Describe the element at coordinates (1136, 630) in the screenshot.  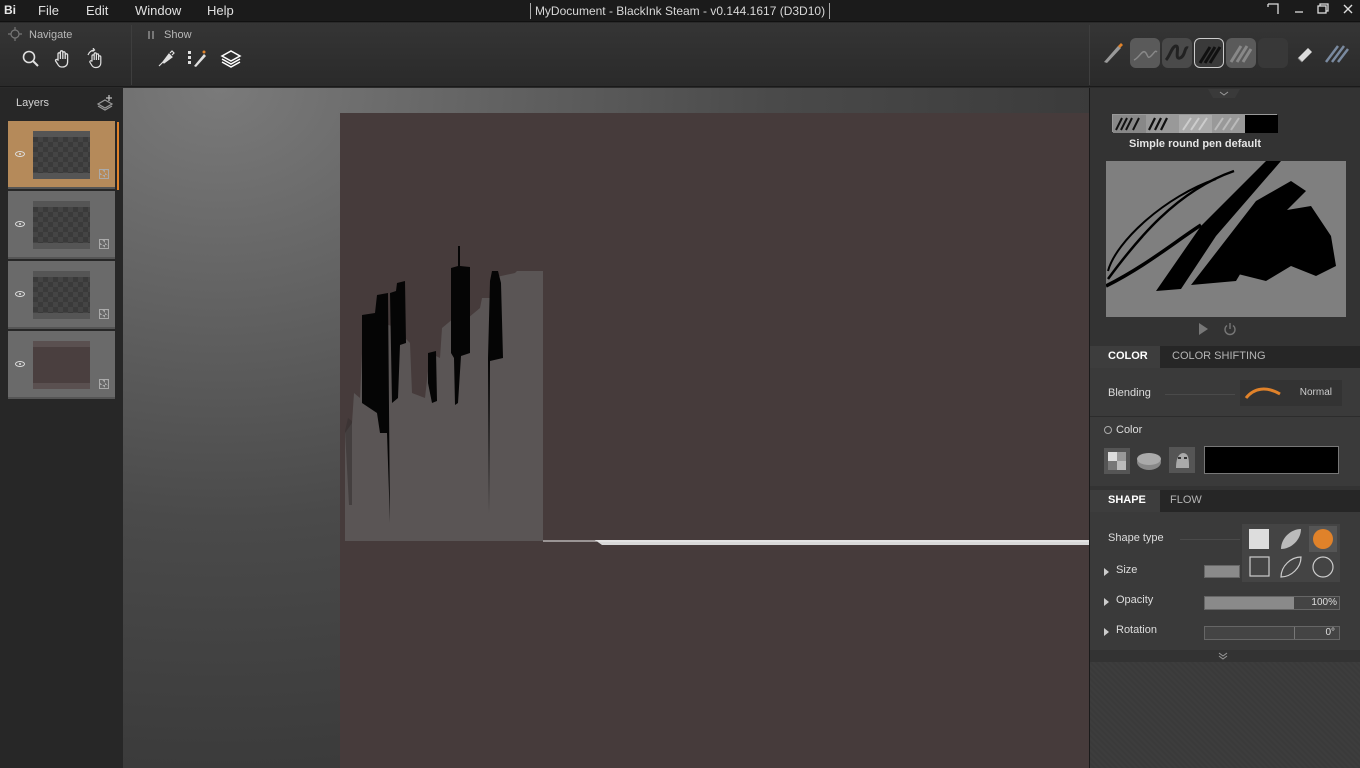
I see `rotation-label: Rotation` at that location.